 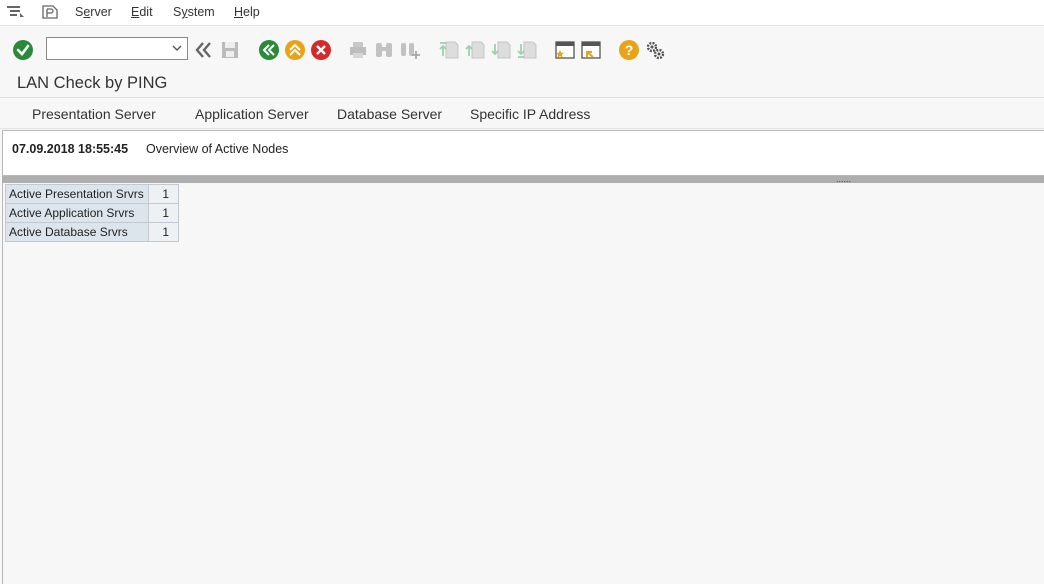 What do you see at coordinates (410, 51) in the screenshot?
I see `find-next-icon` at bounding box center [410, 51].